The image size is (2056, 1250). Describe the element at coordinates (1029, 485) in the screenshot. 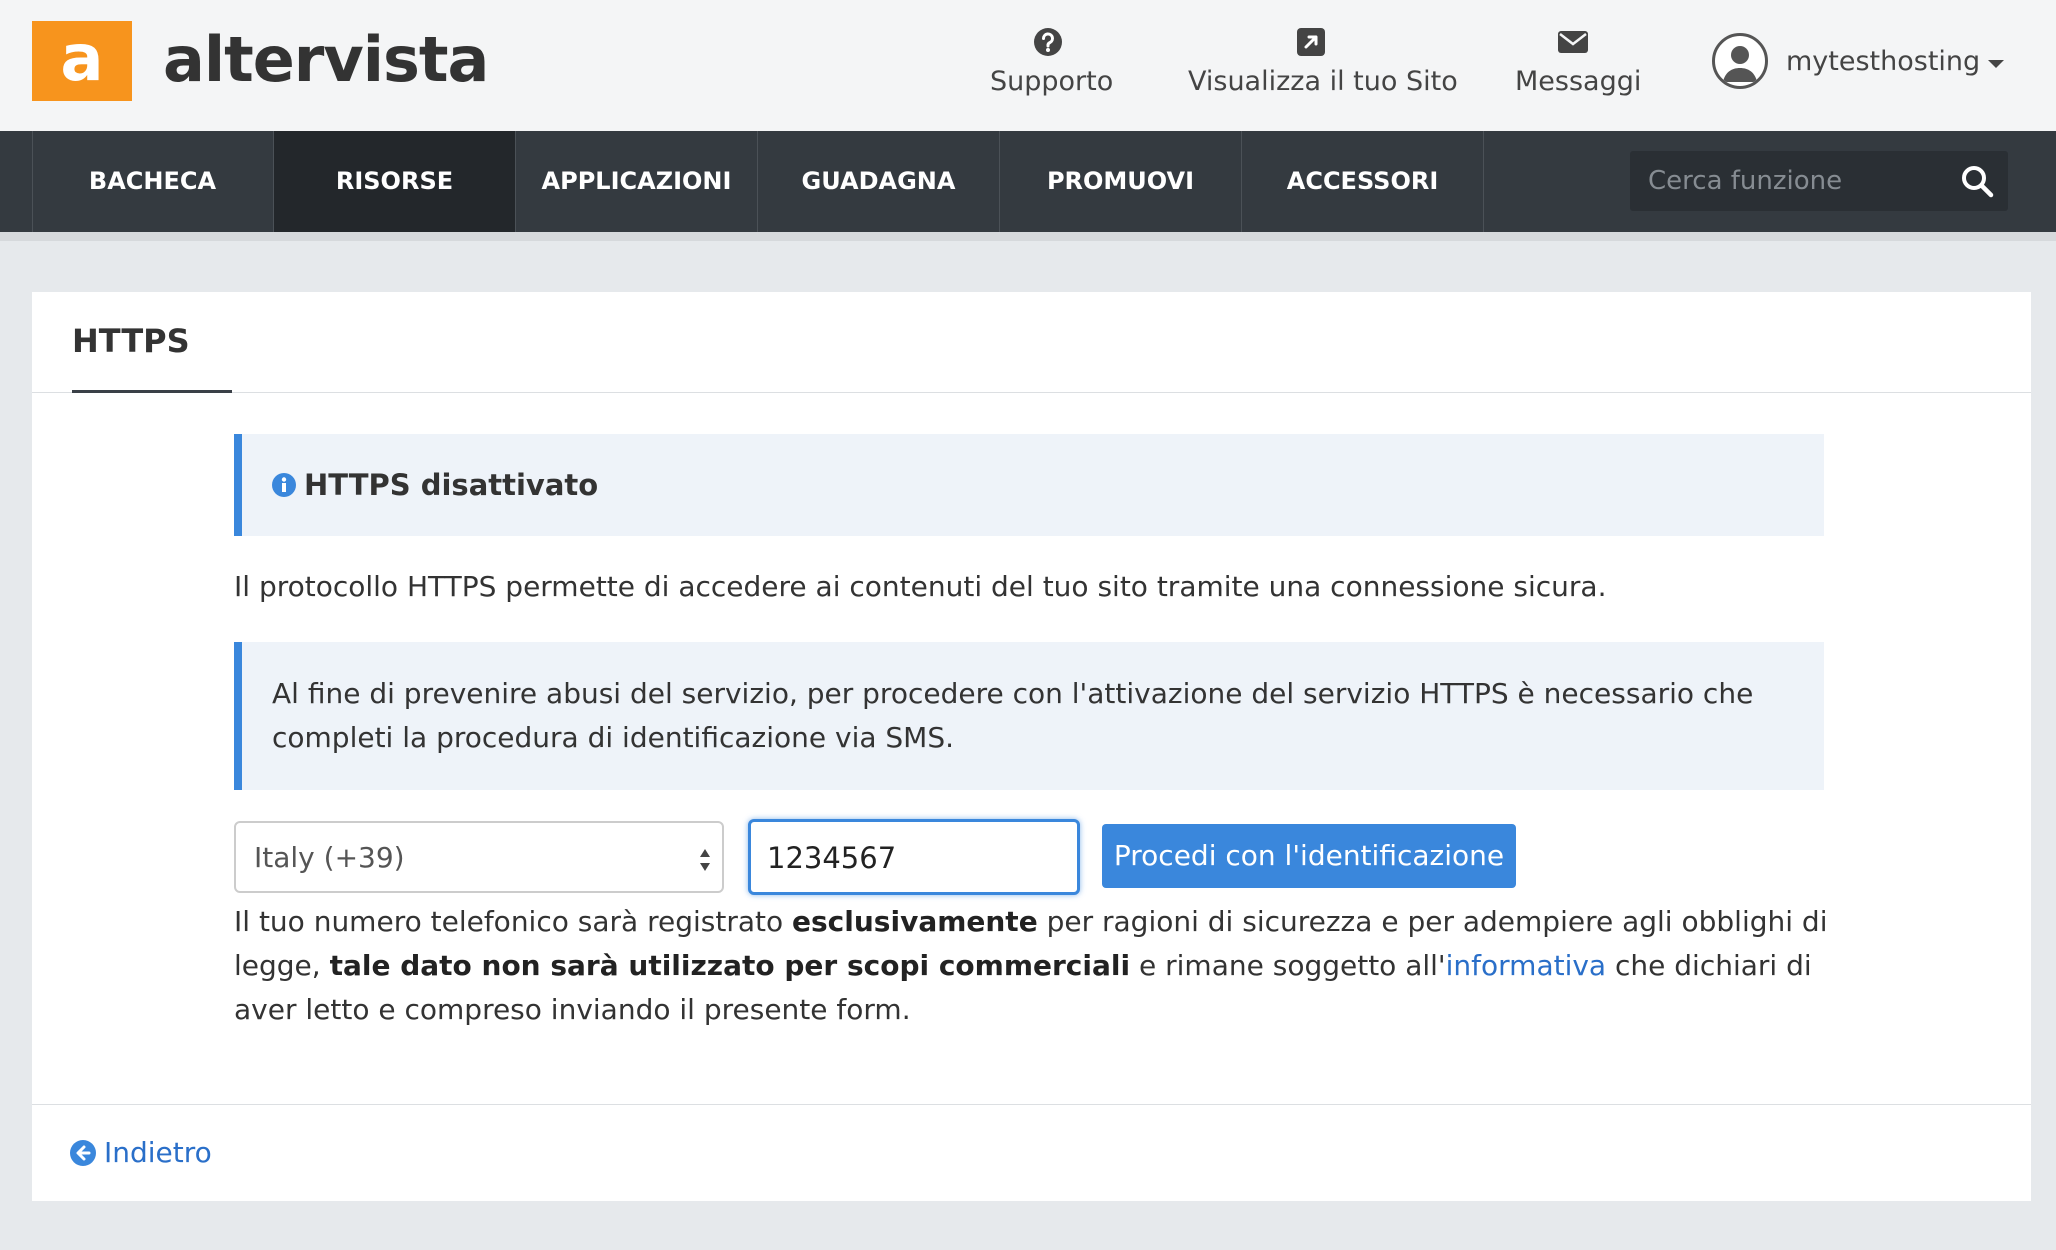

I see `status-alert: HTTPS disattivato` at that location.